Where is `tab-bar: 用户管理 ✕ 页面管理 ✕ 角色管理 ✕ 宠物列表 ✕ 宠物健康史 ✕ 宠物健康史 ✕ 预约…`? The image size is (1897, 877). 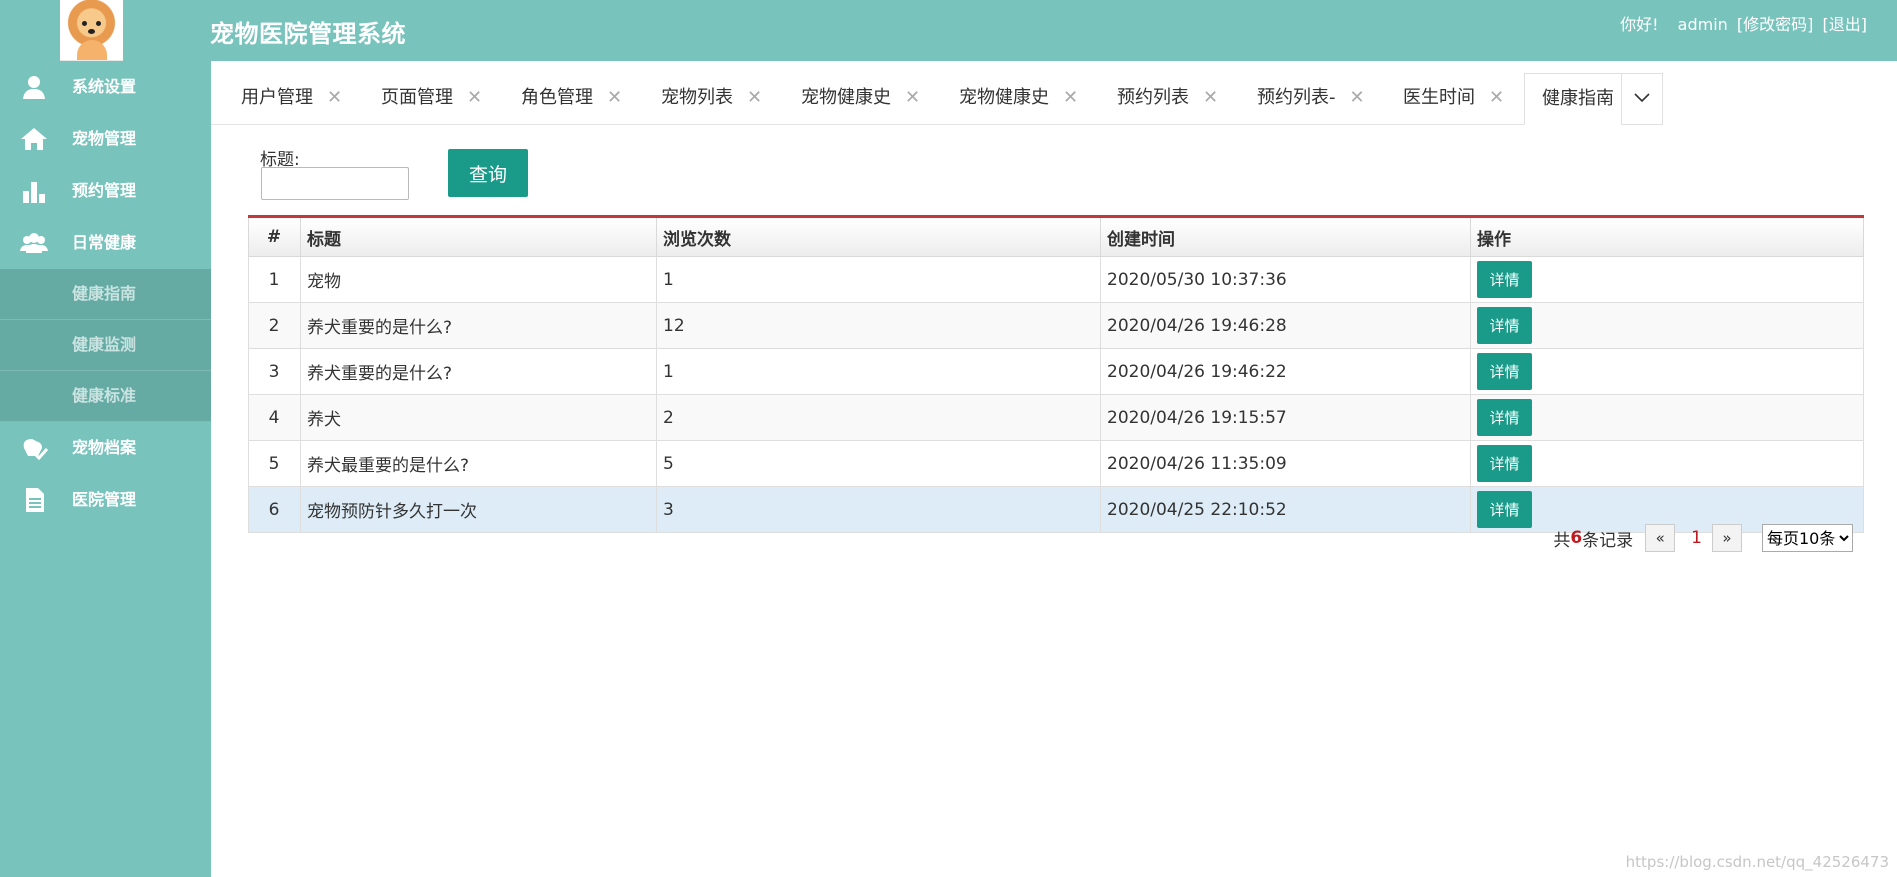 tab-bar: 用户管理 ✕ 页面管理 ✕ 角色管理 ✕ 宠物列表 ✕ 宠物健康史 ✕ 宠物健康史 ✕ 预约… is located at coordinates (937, 99).